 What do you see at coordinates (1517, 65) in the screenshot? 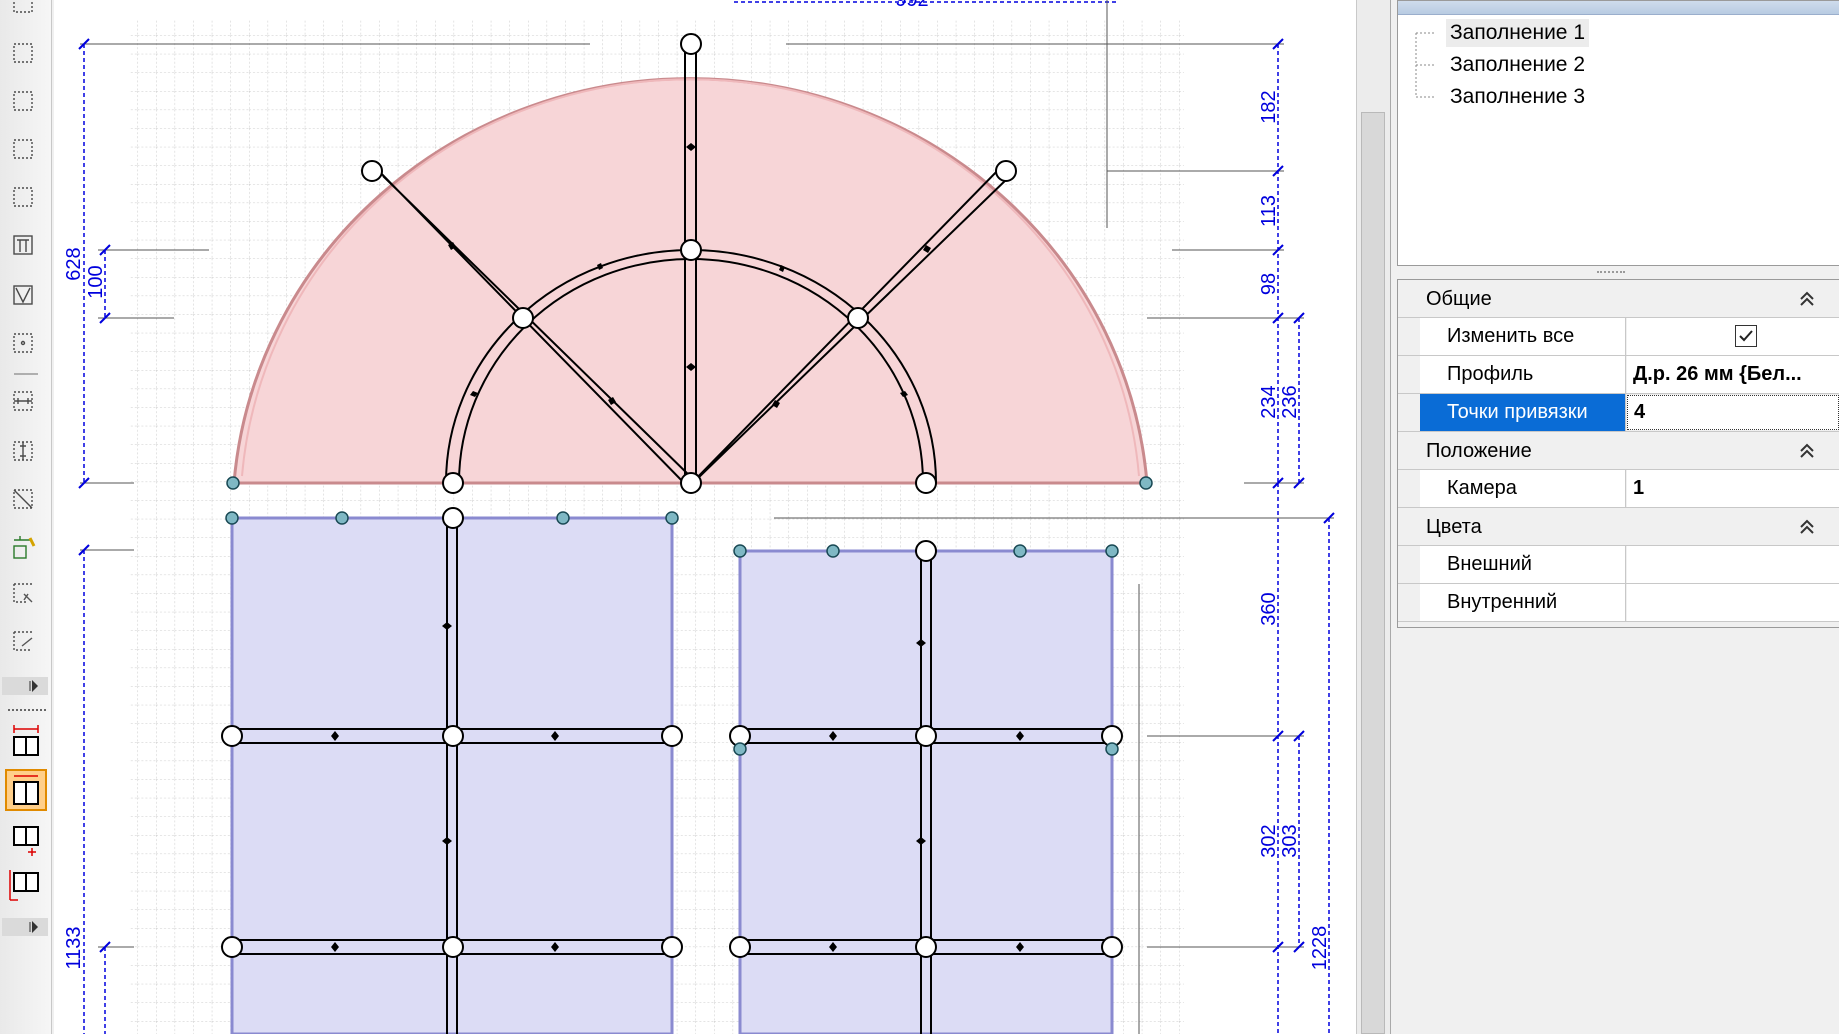
I see `tree-item-fill-2: Заполнение 2` at bounding box center [1517, 65].